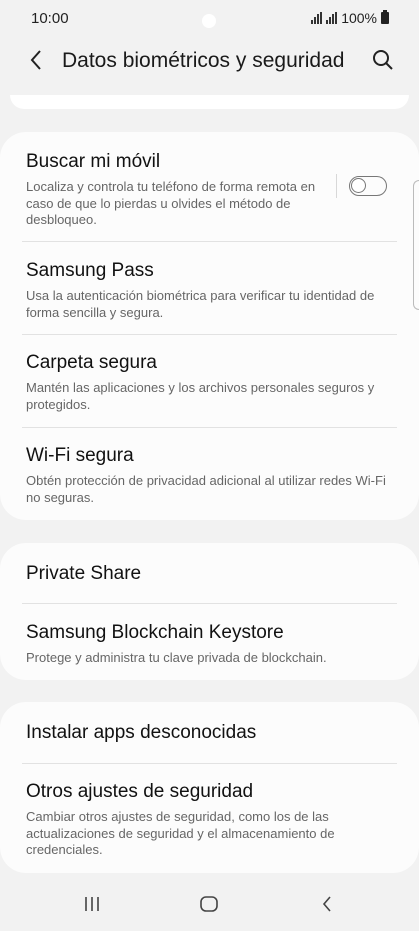 The height and width of the screenshot is (931, 419). Describe the element at coordinates (90, 270) in the screenshot. I see `item-title: Samsung Pass` at that location.